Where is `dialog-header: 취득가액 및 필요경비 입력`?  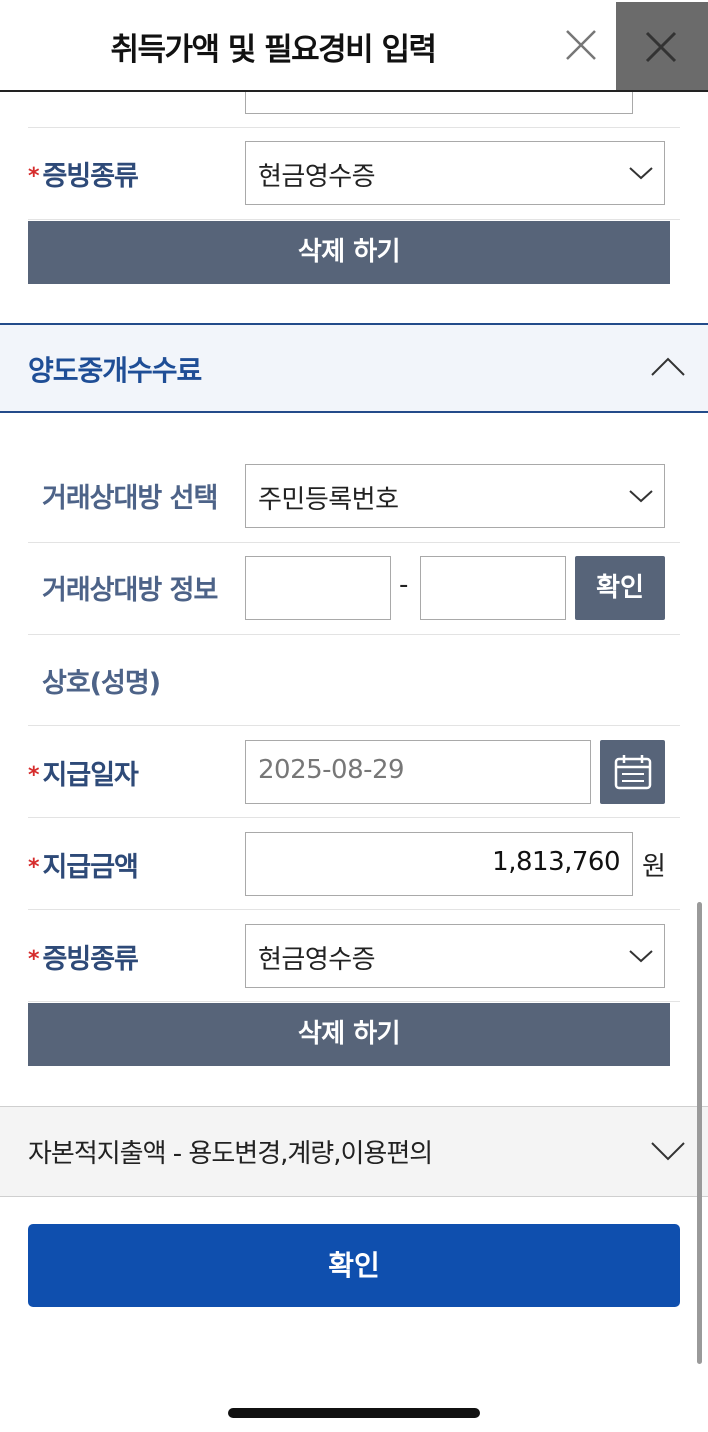
dialog-header: 취득가액 및 필요경비 입력 is located at coordinates (354, 46).